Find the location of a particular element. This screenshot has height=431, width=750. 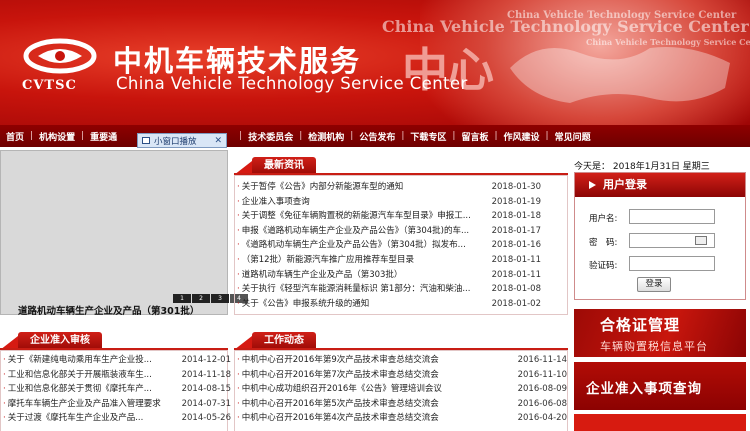

list-item: · 企业准入事项查询 2018-01-19 is located at coordinates (389, 202).